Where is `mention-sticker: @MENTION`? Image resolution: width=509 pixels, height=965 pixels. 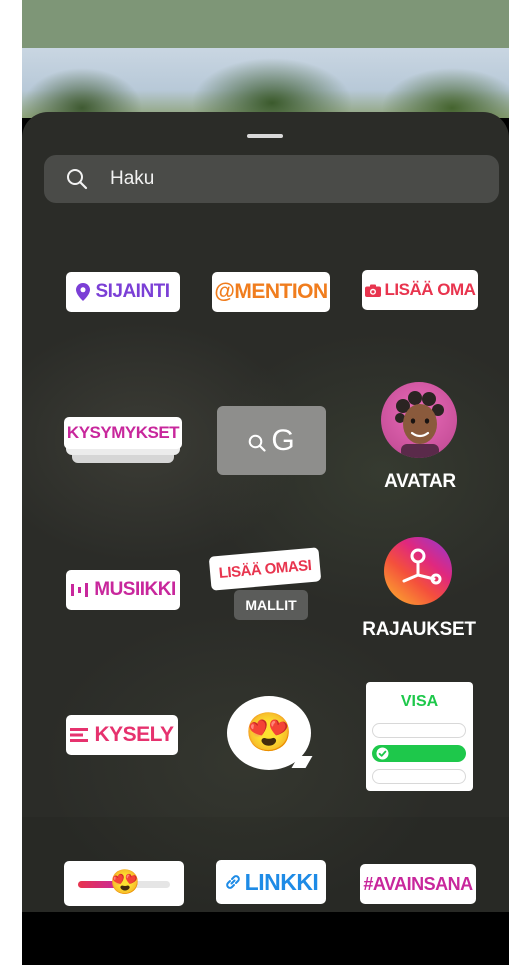 mention-sticker: @MENTION is located at coordinates (271, 292).